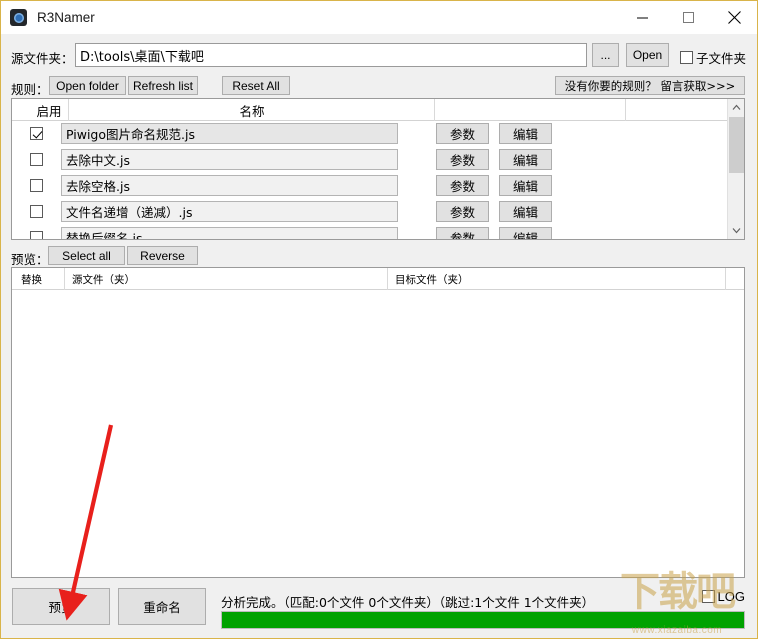 The image size is (758, 639). What do you see at coordinates (162, 255) in the screenshot?
I see `reverse-button: Reverse` at bounding box center [162, 255].